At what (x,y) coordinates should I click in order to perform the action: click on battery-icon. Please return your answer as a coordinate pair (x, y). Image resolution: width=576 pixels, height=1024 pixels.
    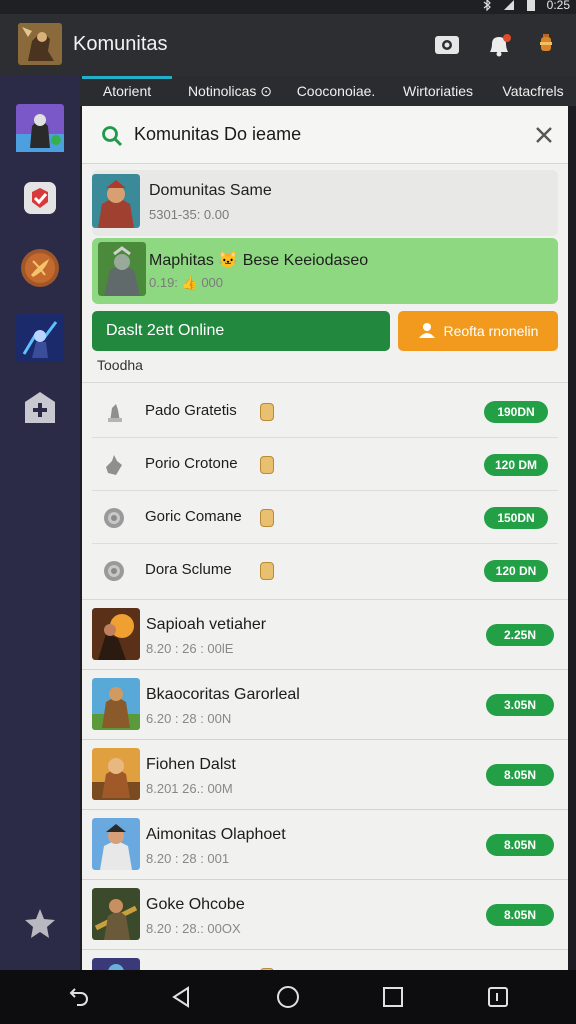
    Looking at the image, I should click on (530, 5).